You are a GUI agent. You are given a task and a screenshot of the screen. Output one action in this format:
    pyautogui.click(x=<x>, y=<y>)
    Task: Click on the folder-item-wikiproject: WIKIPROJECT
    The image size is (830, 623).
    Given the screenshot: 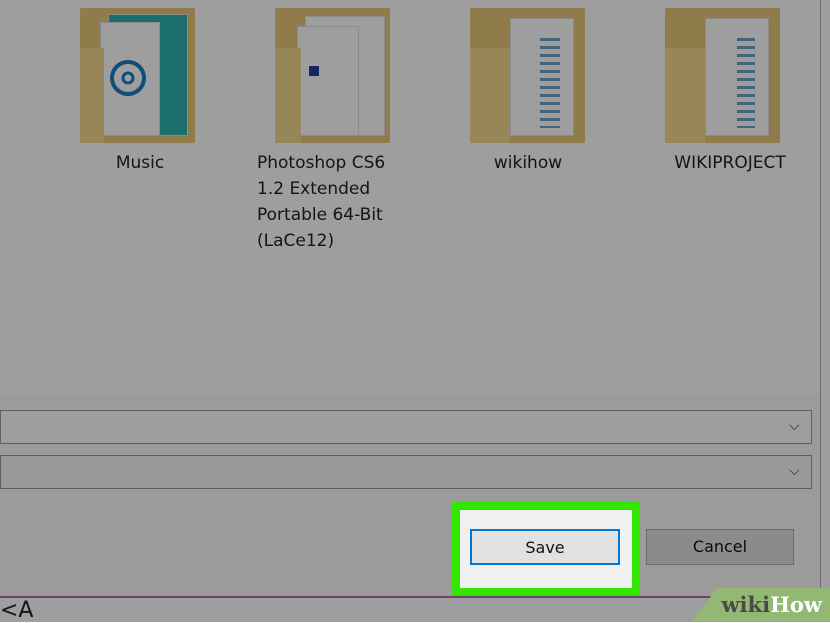 What is the action you would take?
    pyautogui.click(x=740, y=153)
    